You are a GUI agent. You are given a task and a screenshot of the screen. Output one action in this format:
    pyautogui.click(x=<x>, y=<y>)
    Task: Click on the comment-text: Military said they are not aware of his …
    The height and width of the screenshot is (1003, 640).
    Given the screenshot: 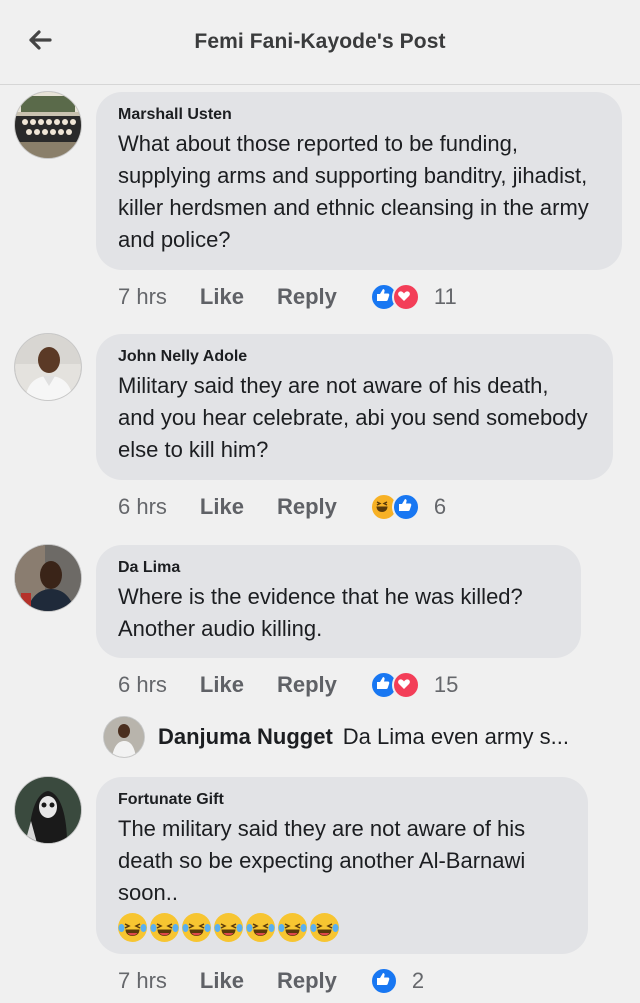 What is the action you would take?
    pyautogui.click(x=353, y=417)
    